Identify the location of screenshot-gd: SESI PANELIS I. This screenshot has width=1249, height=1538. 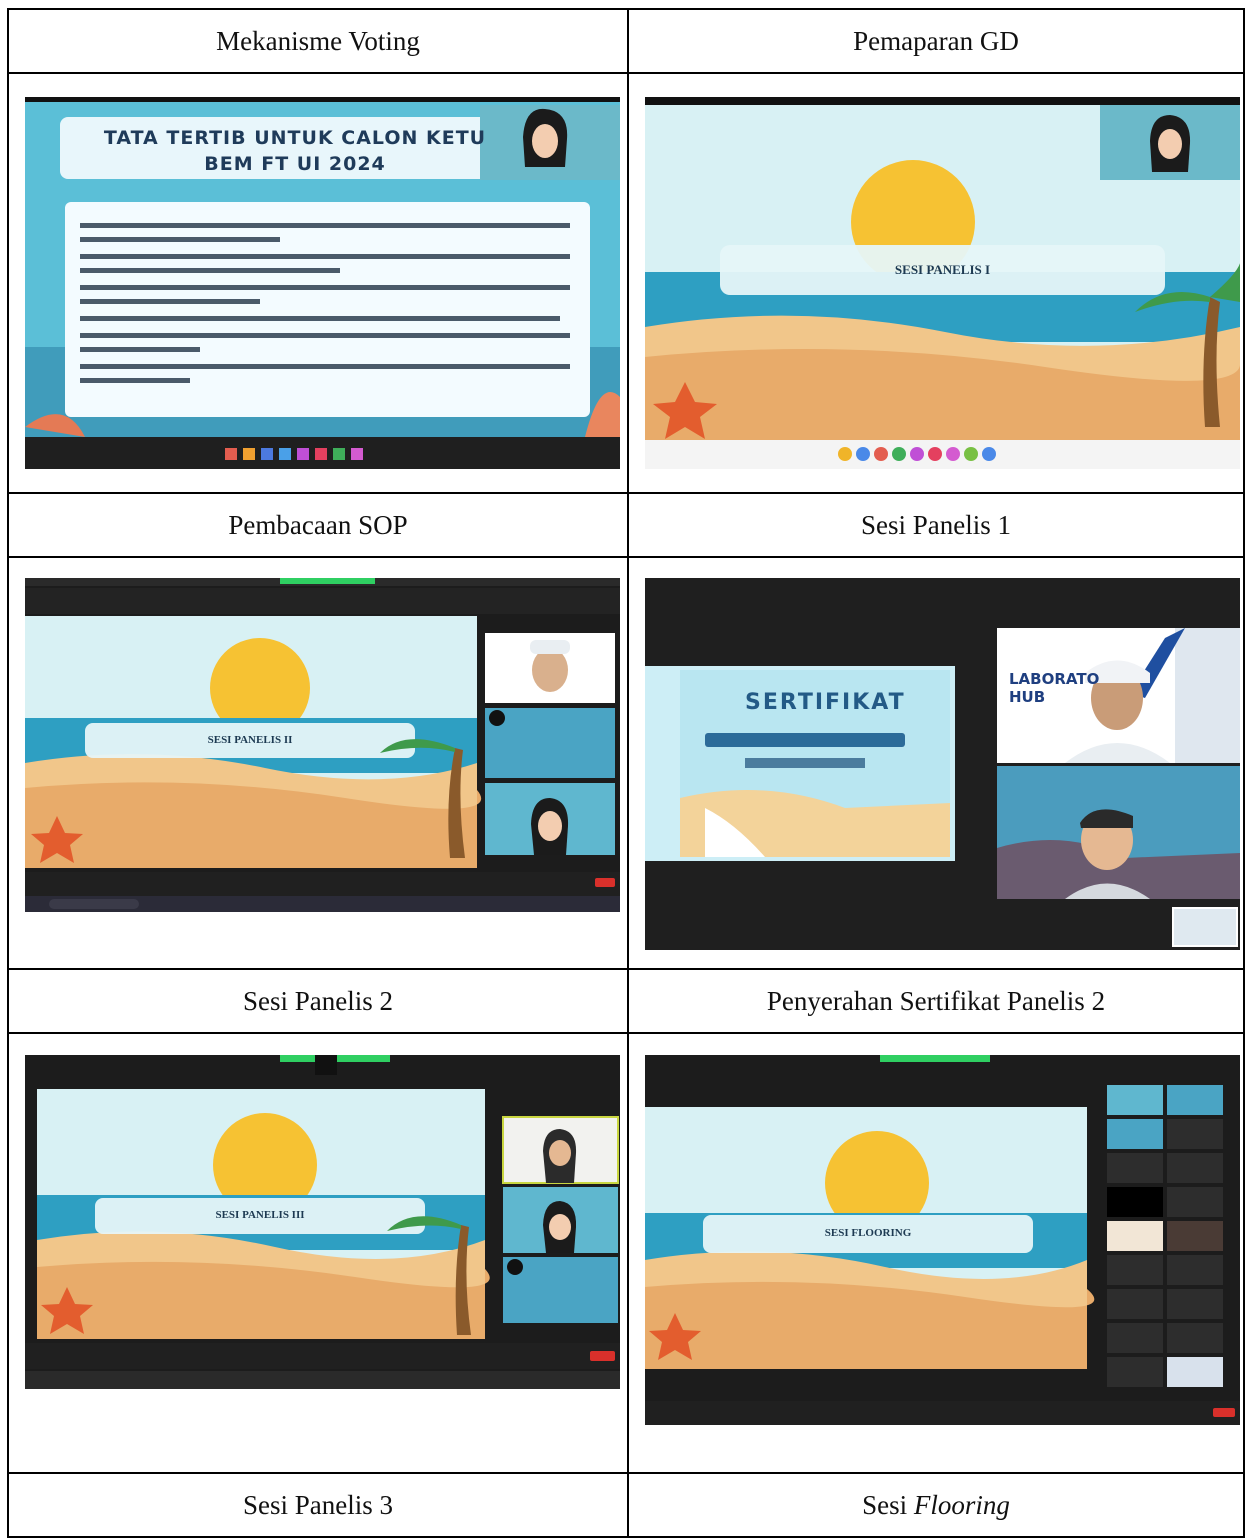
(942, 283).